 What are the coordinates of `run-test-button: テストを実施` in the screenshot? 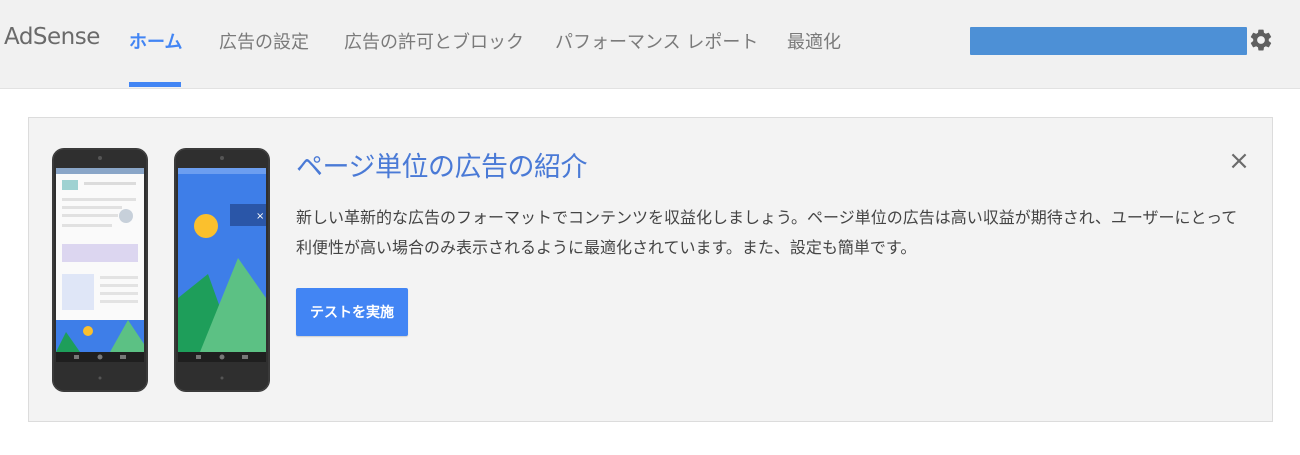 It's located at (352, 312).